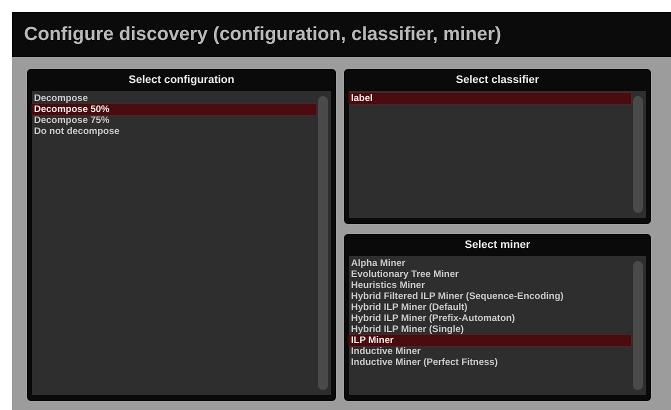  Describe the element at coordinates (490, 362) in the screenshot. I see `list-item: Inductive Miner (Perfect Fitness)` at that location.